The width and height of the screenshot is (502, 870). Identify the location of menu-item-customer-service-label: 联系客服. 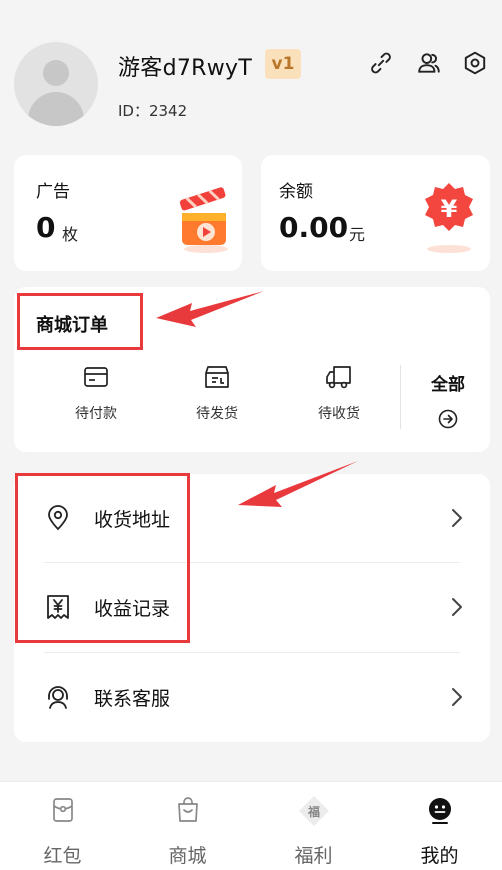
(132, 699).